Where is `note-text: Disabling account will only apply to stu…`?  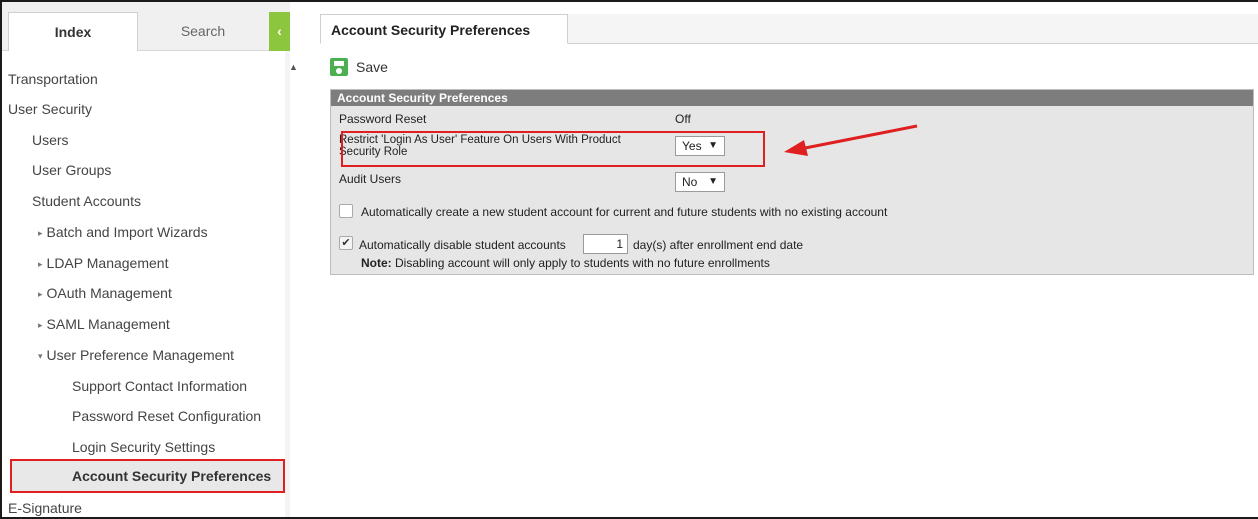 note-text: Disabling account will only apply to stu… is located at coordinates (582, 263).